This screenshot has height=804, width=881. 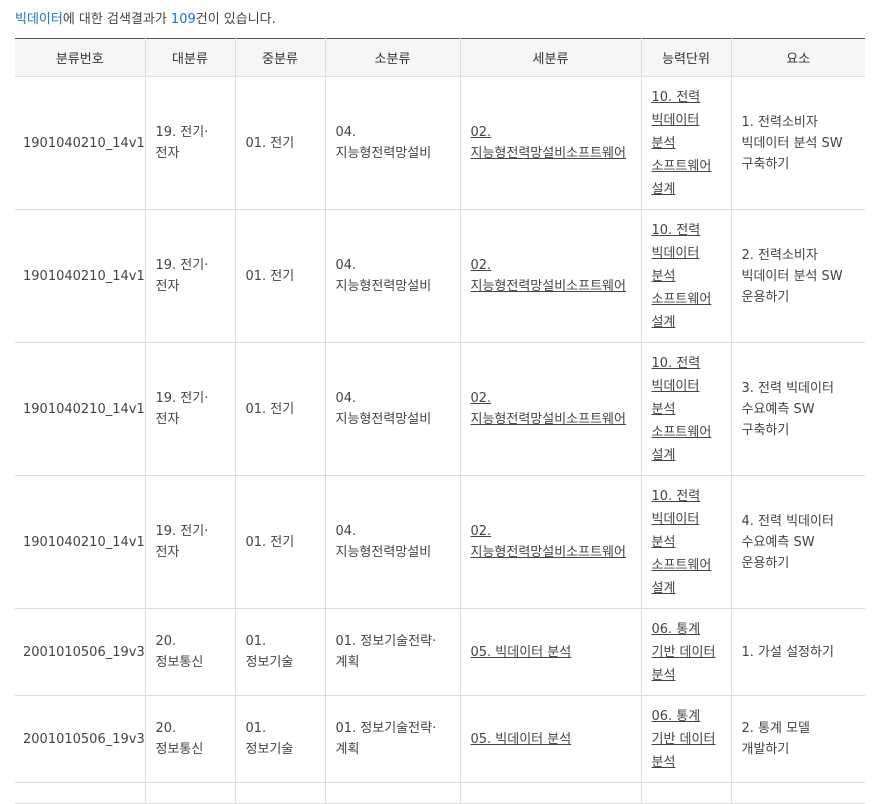 What do you see at coordinates (190, 57) in the screenshot?
I see `column-header-major: 대분류` at bounding box center [190, 57].